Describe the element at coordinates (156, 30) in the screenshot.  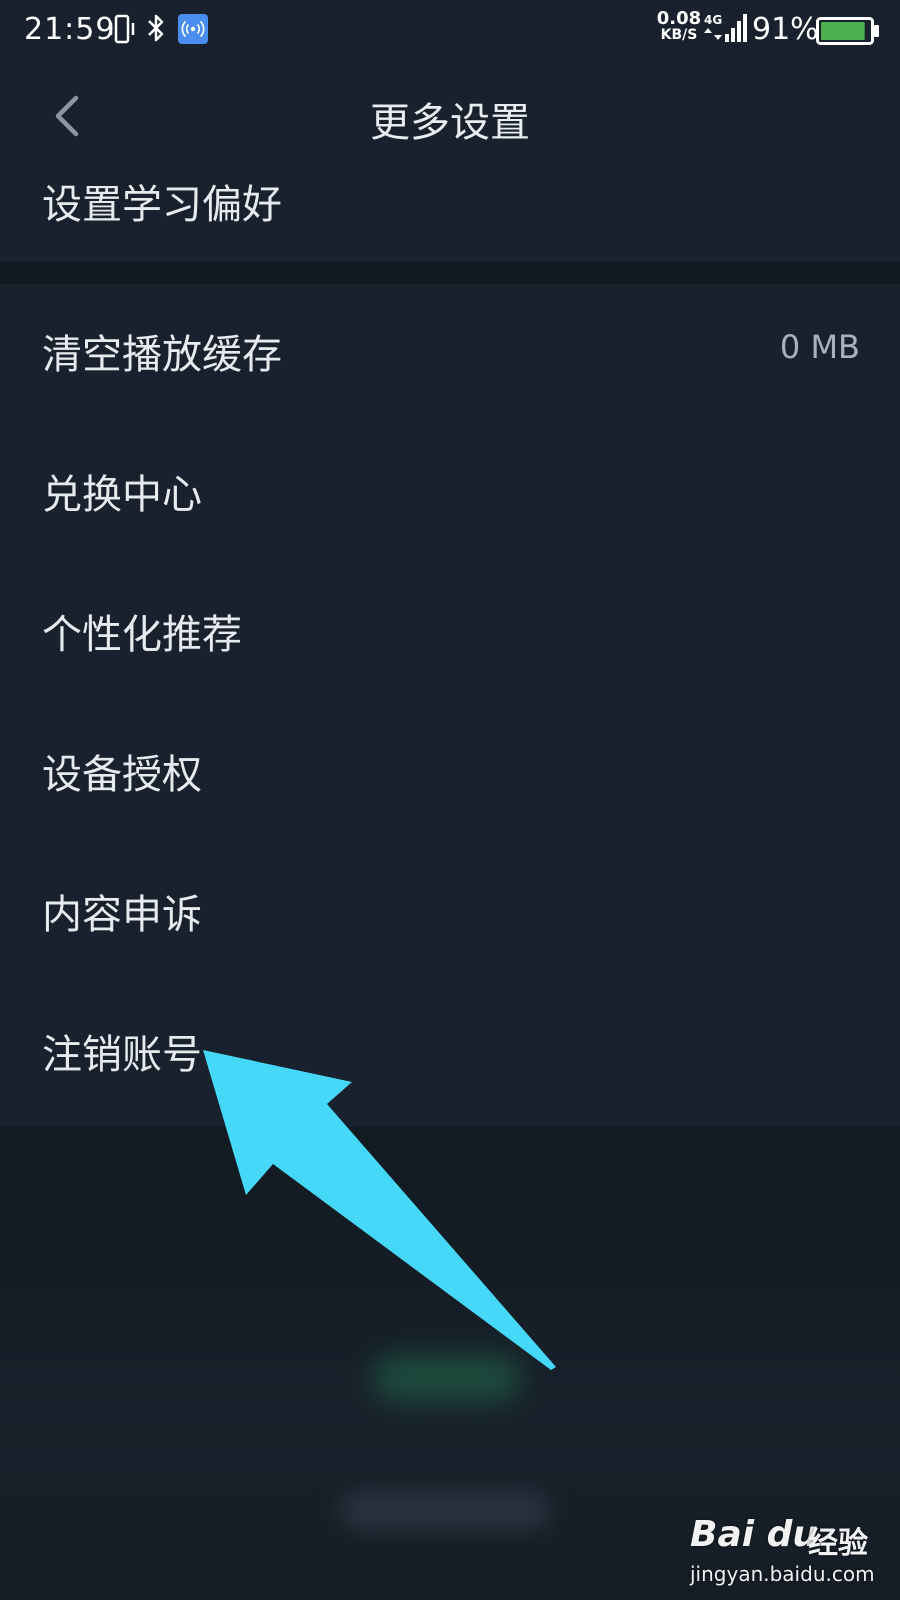
I see `bluetooth-icon` at that location.